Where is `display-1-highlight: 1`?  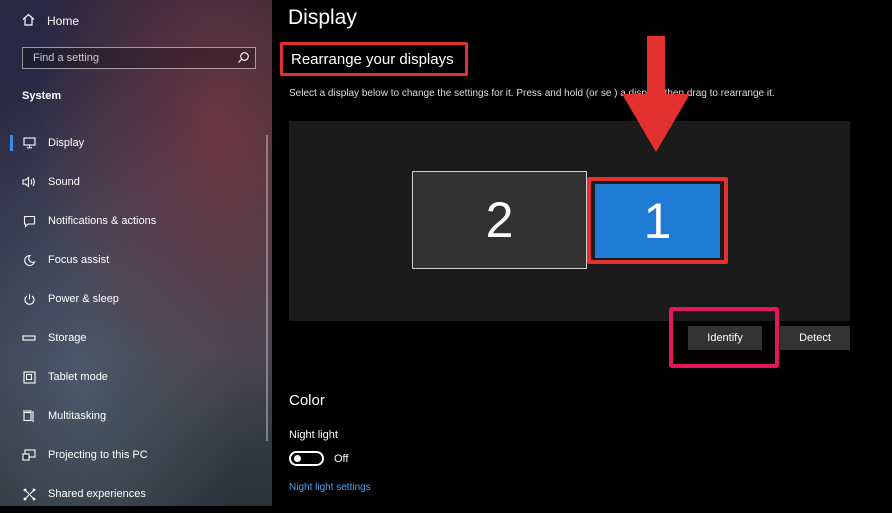 display-1-highlight: 1 is located at coordinates (657, 220).